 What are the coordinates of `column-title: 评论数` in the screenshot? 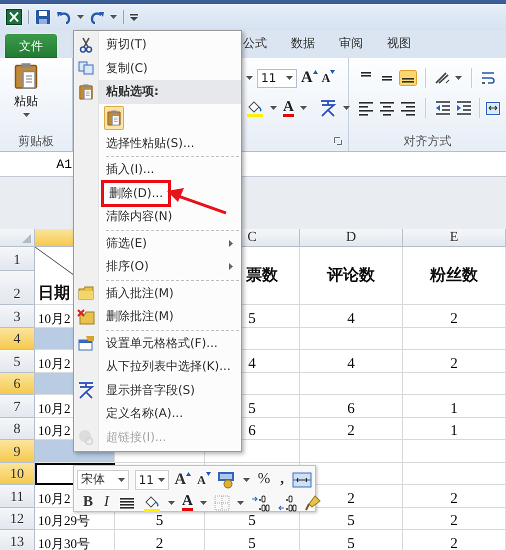 It's located at (351, 275).